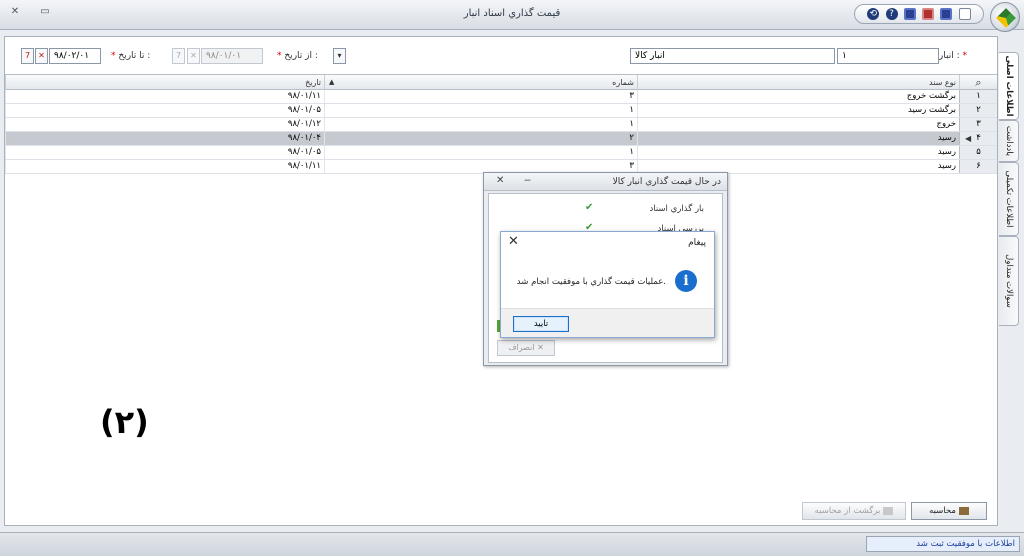 The width and height of the screenshot is (1024, 556). What do you see at coordinates (978, 124) in the screenshot?
I see `row-index: ۳` at bounding box center [978, 124].